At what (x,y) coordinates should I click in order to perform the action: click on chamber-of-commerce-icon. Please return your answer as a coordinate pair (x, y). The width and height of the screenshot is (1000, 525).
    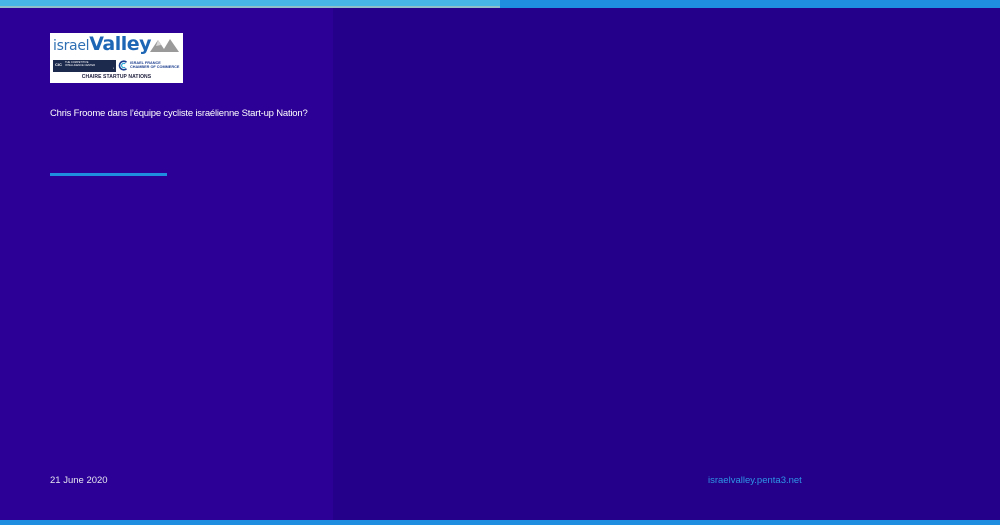
    Looking at the image, I should click on (123, 65).